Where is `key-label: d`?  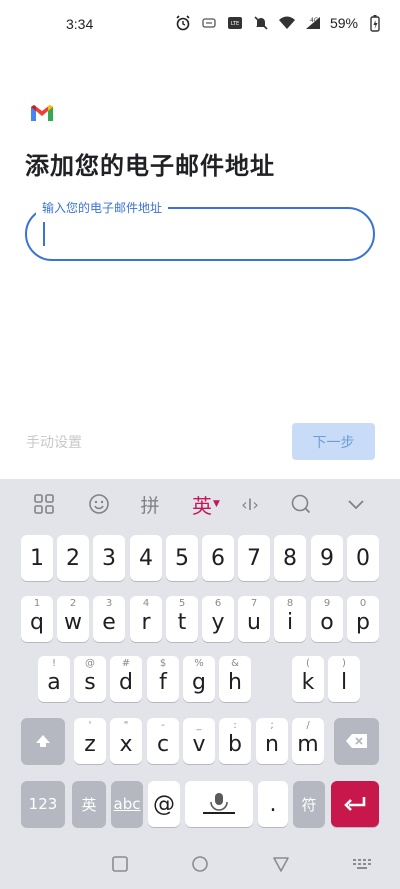
key-label: d is located at coordinates (126, 682).